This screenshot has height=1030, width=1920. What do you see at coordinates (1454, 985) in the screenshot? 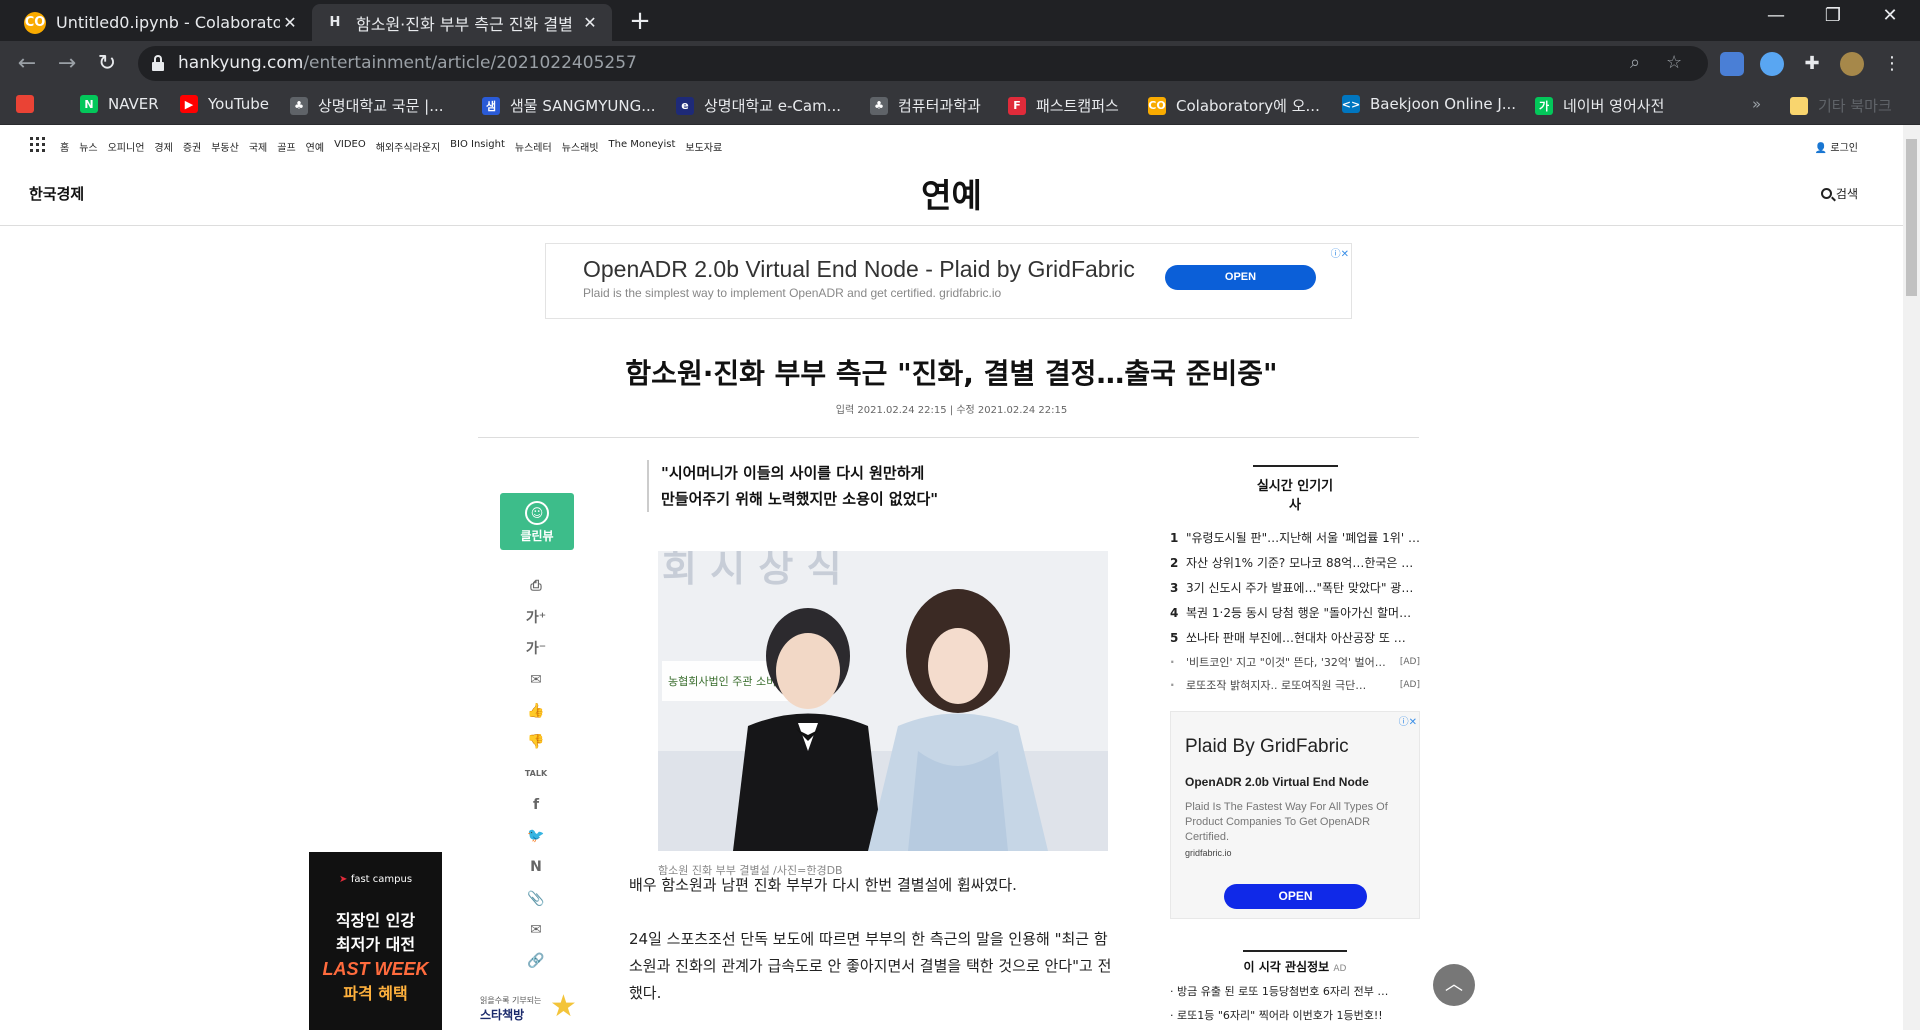
I see `scroll-to-top-button: ︿` at bounding box center [1454, 985].